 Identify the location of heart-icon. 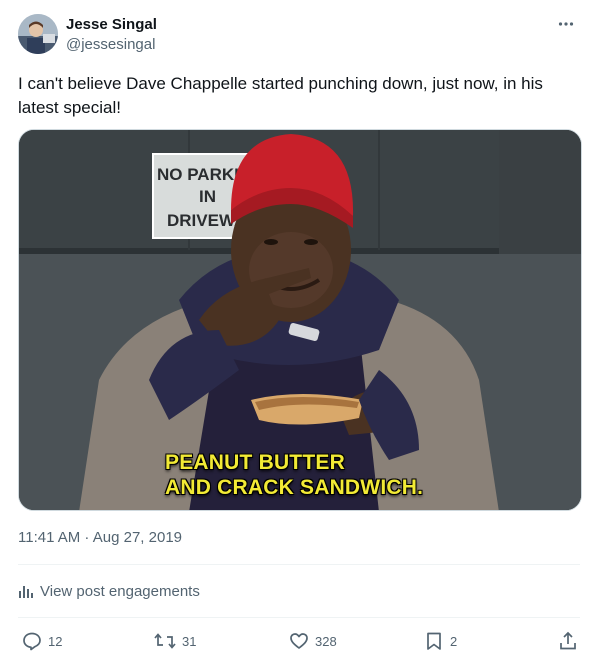
(299, 641).